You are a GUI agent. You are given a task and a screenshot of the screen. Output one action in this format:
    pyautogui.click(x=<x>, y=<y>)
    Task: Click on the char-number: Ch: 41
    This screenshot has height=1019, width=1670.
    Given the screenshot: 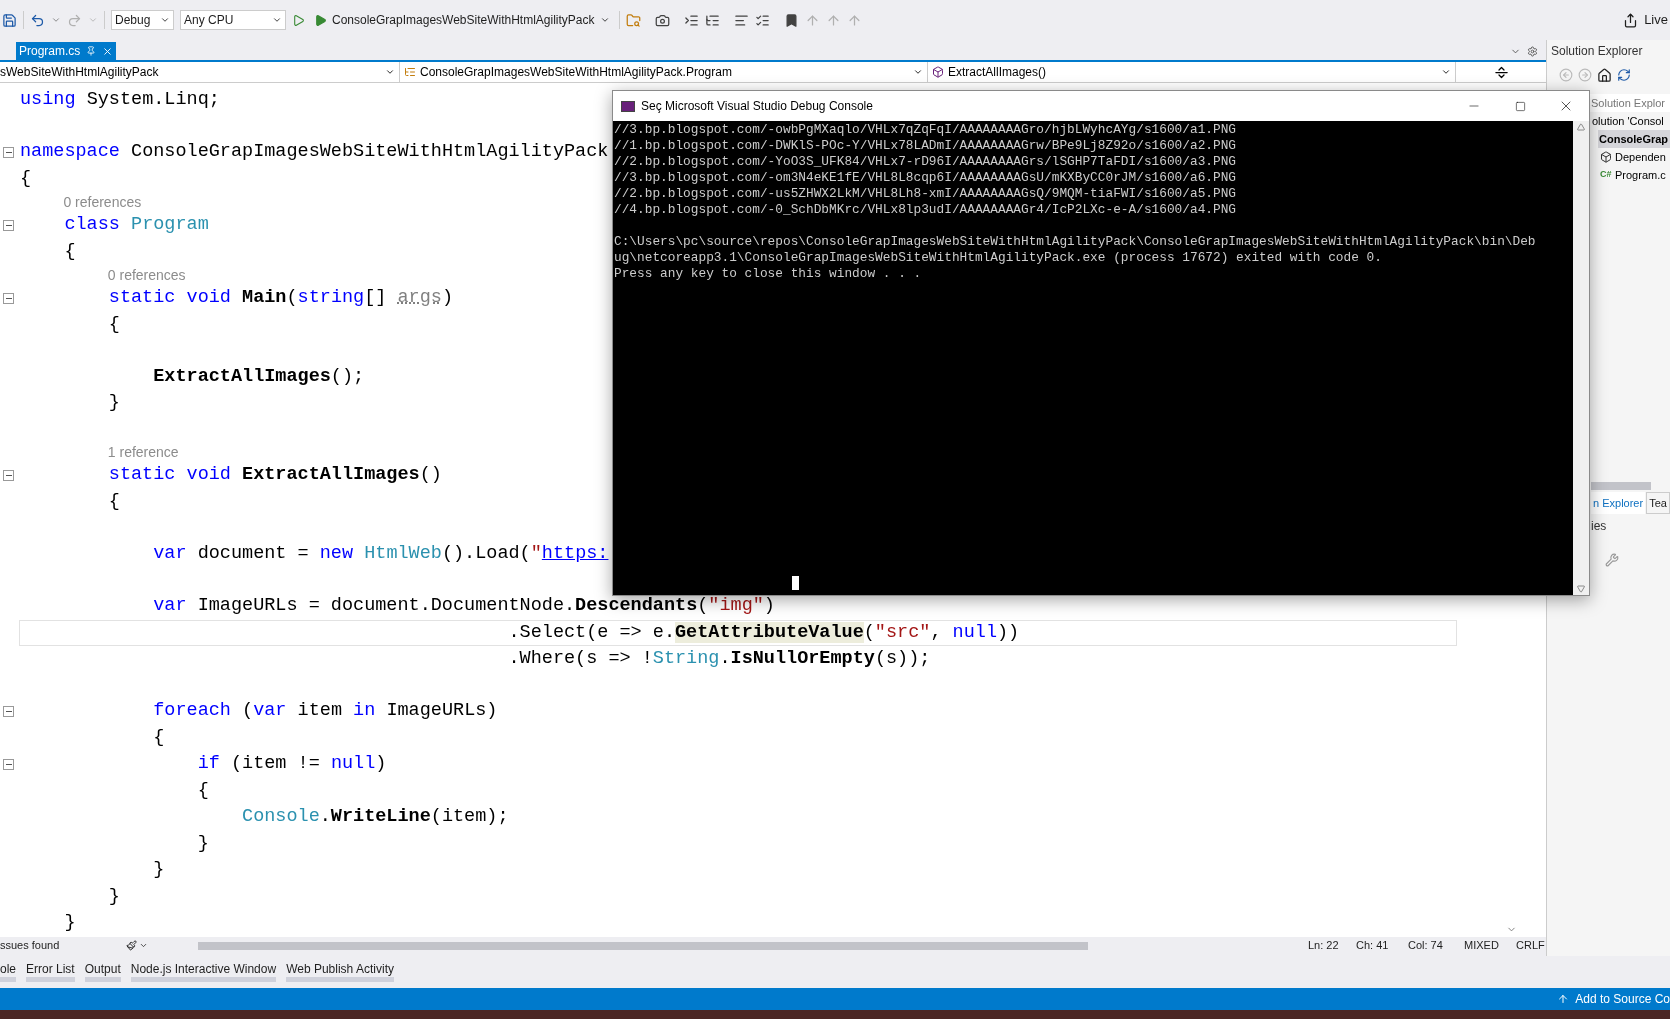 What is the action you would take?
    pyautogui.click(x=1373, y=946)
    